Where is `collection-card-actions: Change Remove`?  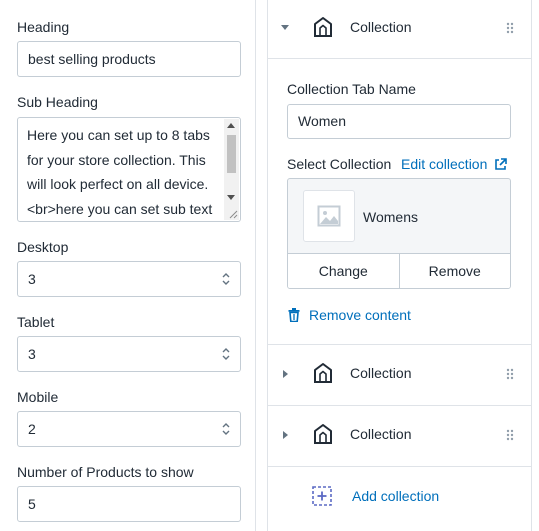
collection-card-actions: Change Remove is located at coordinates (399, 270).